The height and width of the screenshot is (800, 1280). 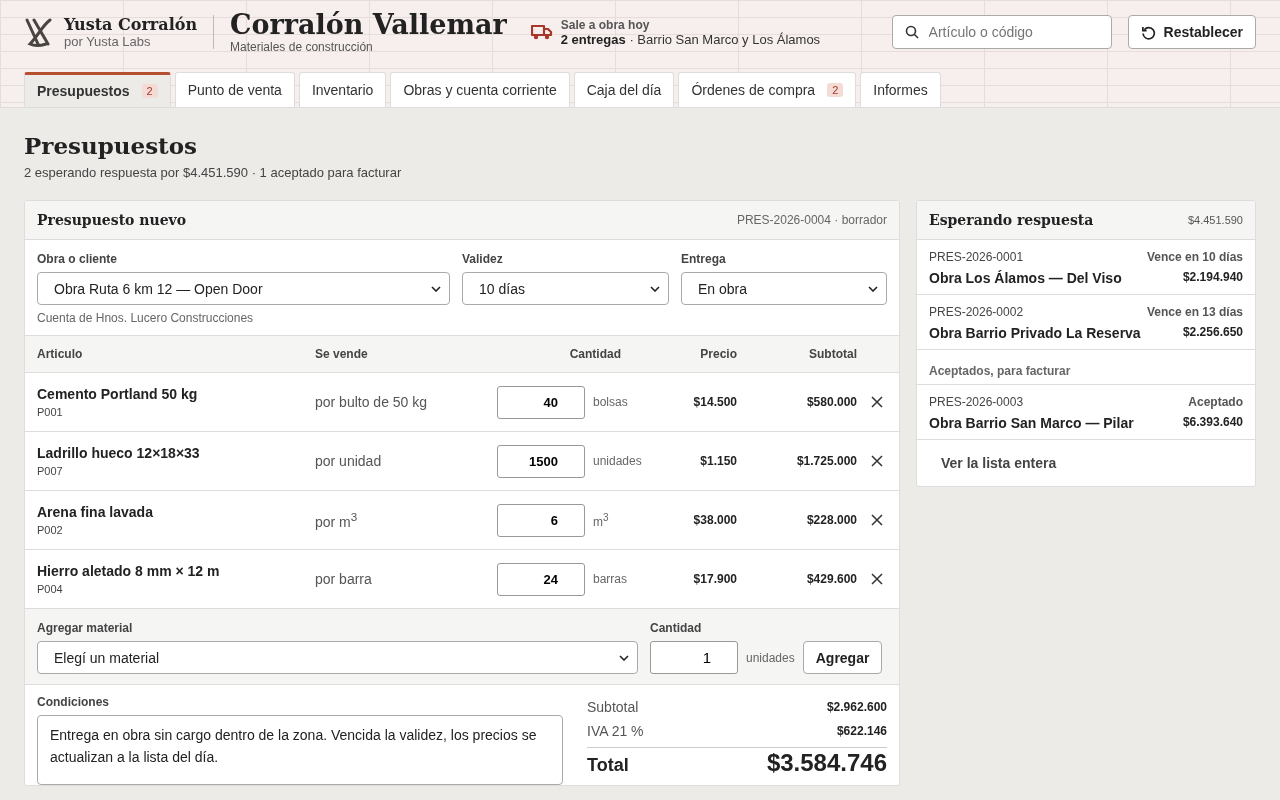 What do you see at coordinates (1148, 32) in the screenshot?
I see `reset-icon` at bounding box center [1148, 32].